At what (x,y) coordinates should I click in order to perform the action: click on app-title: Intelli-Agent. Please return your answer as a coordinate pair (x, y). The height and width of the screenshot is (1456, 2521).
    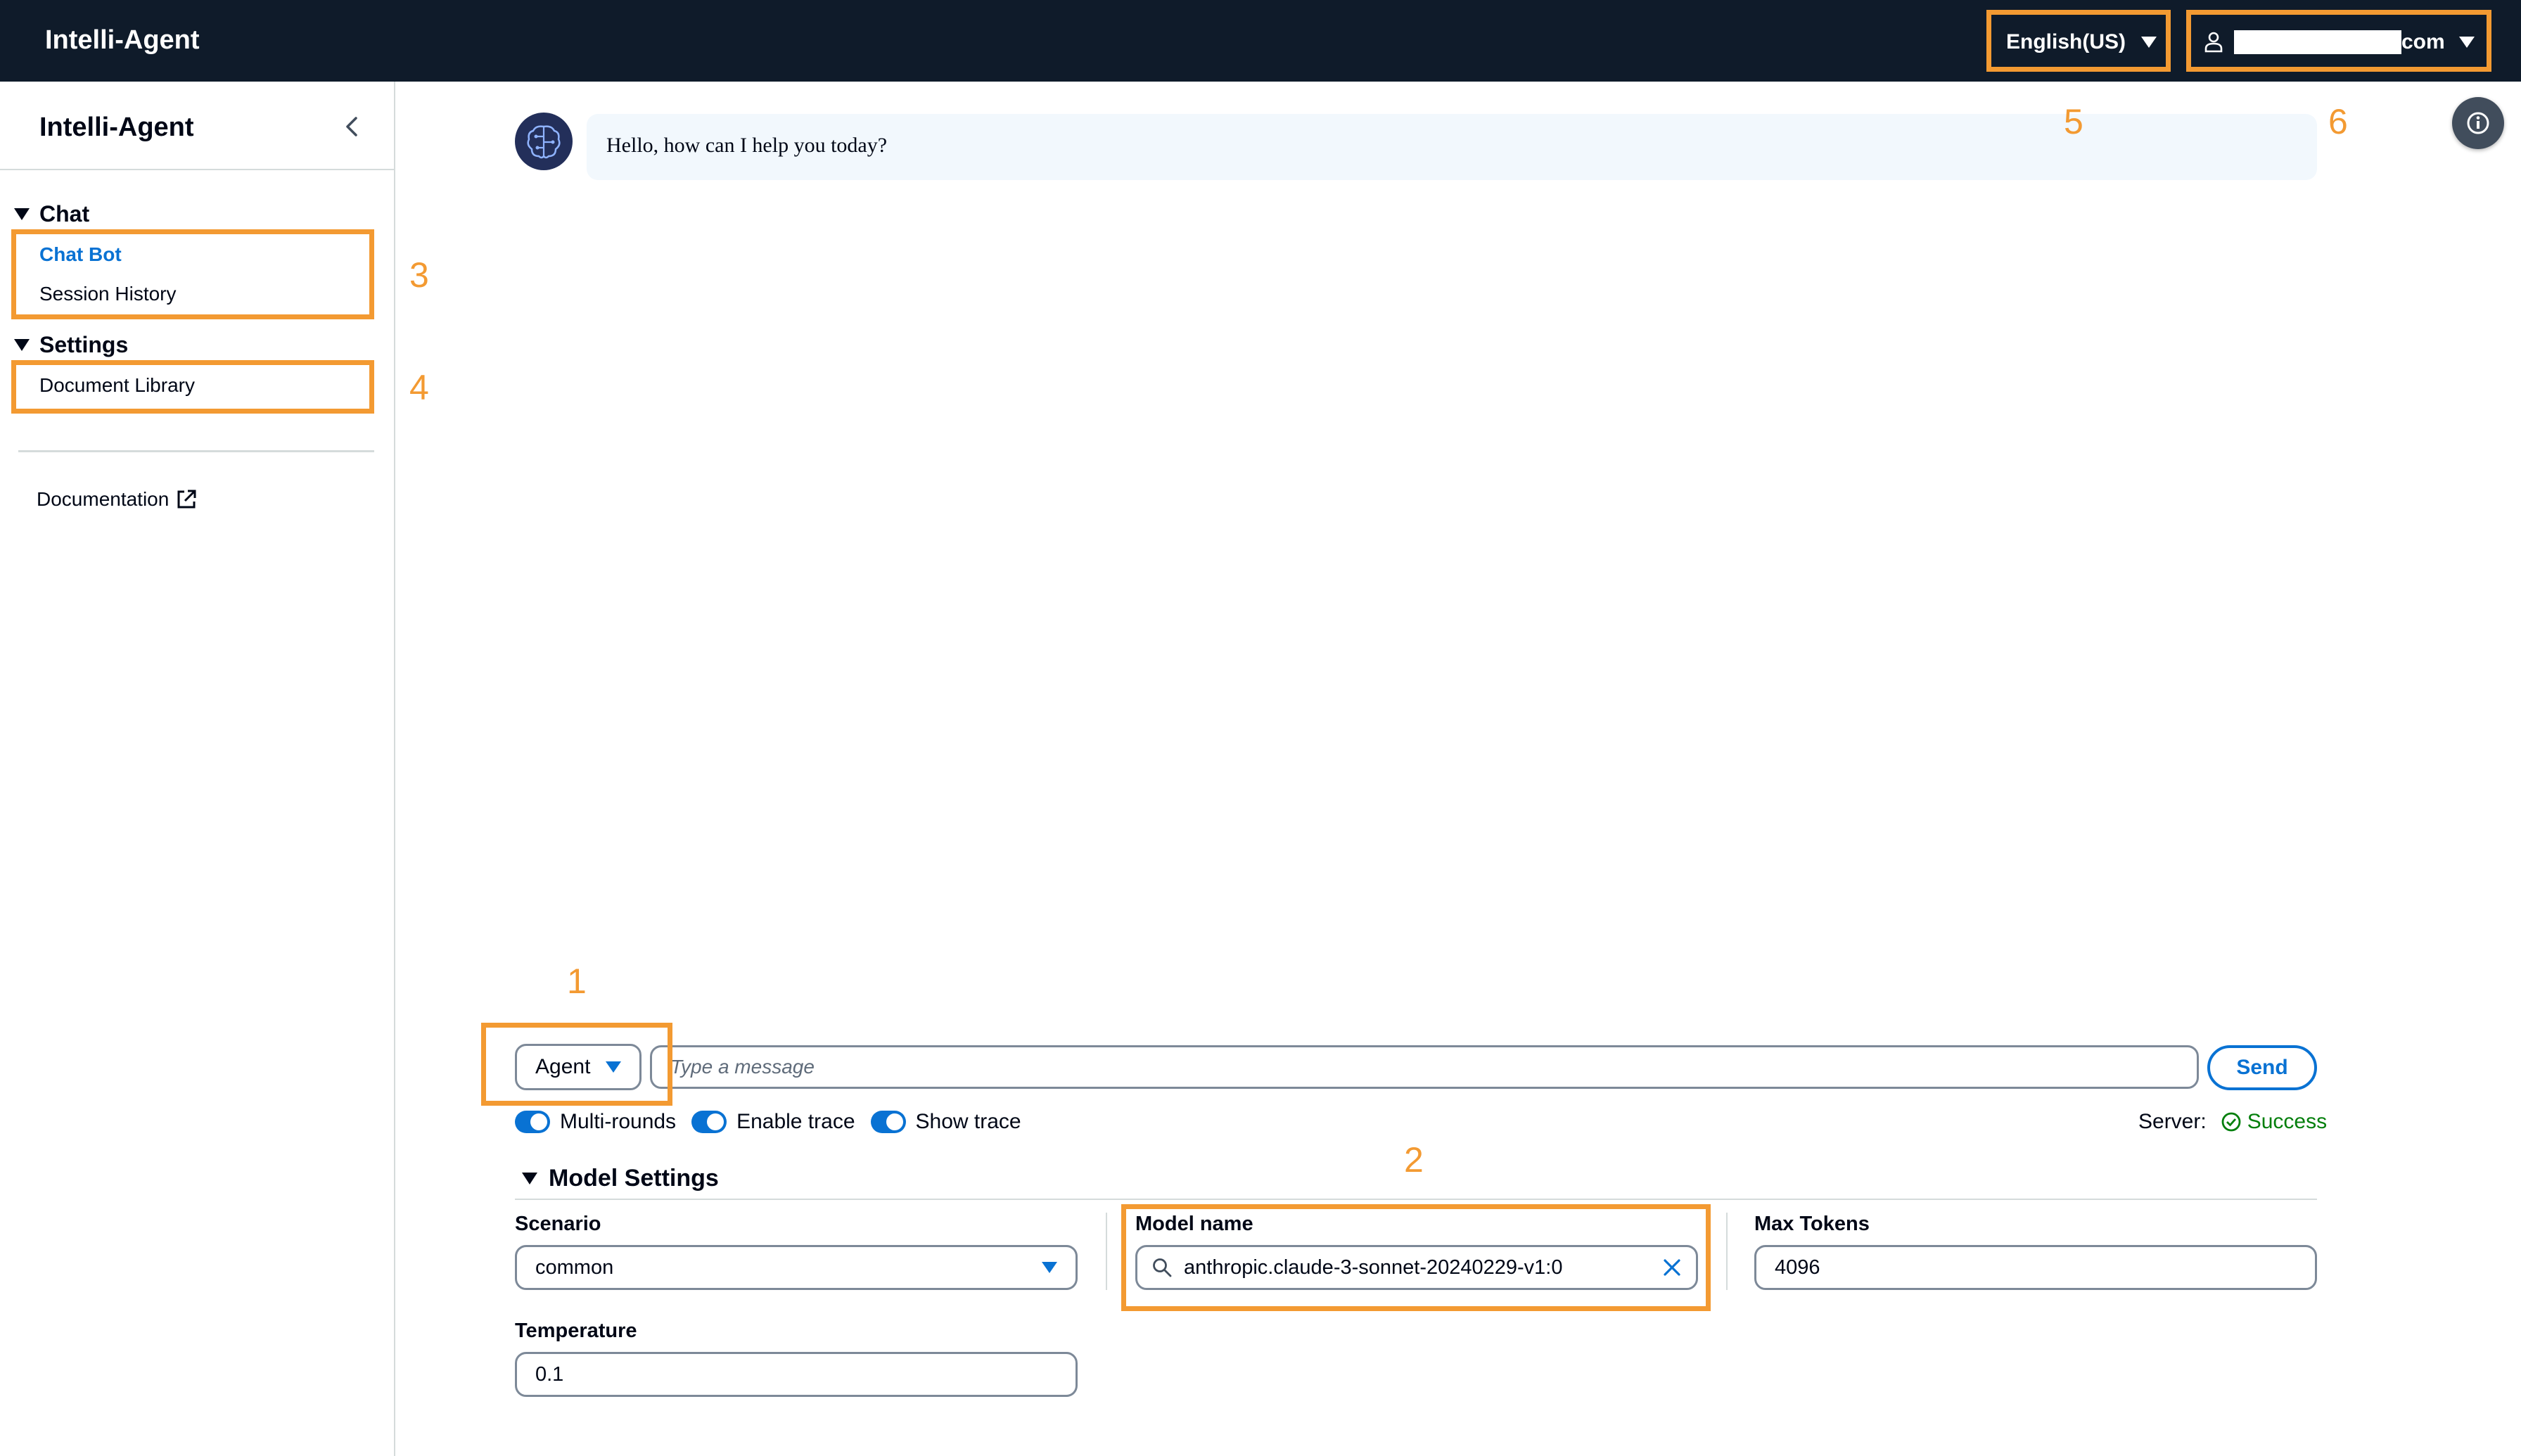
    Looking at the image, I should click on (122, 40).